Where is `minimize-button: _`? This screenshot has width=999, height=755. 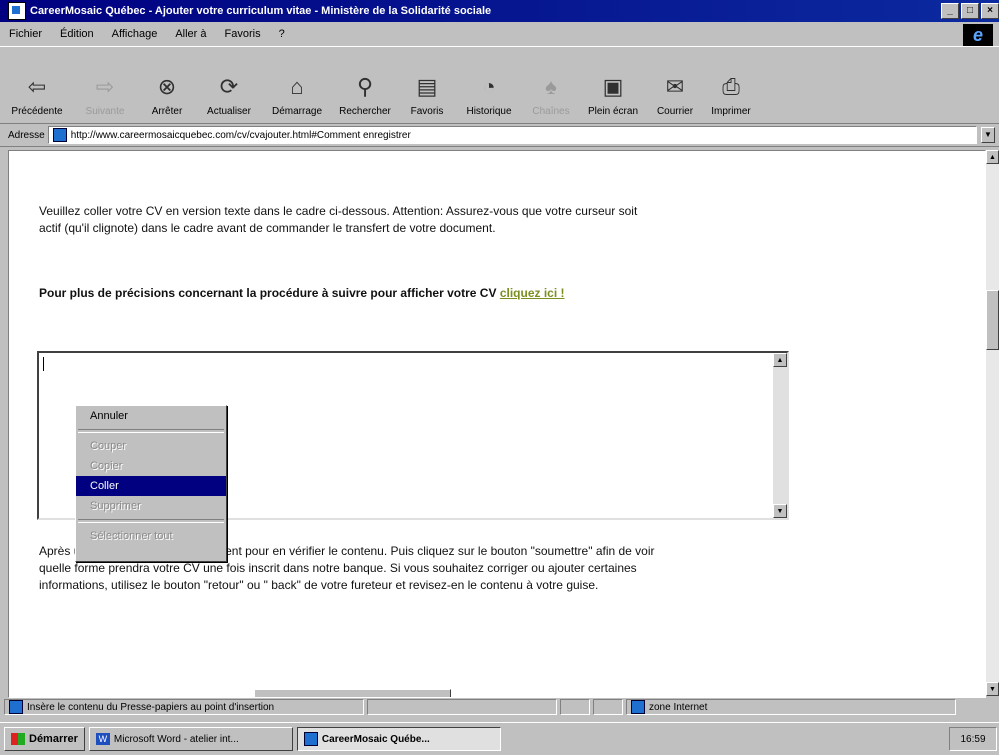
minimize-button: _ is located at coordinates (950, 11).